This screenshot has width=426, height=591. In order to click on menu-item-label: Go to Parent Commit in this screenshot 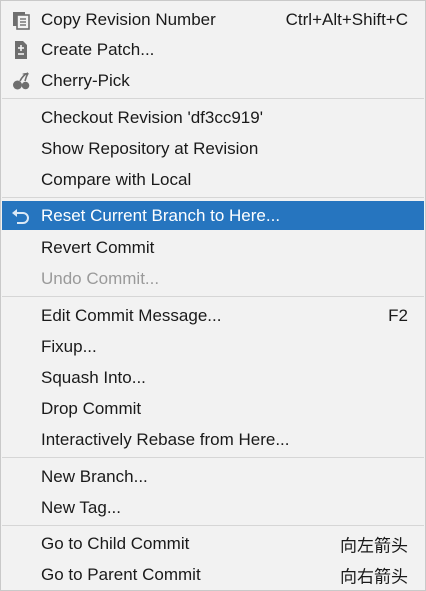, I will do `click(121, 574)`.